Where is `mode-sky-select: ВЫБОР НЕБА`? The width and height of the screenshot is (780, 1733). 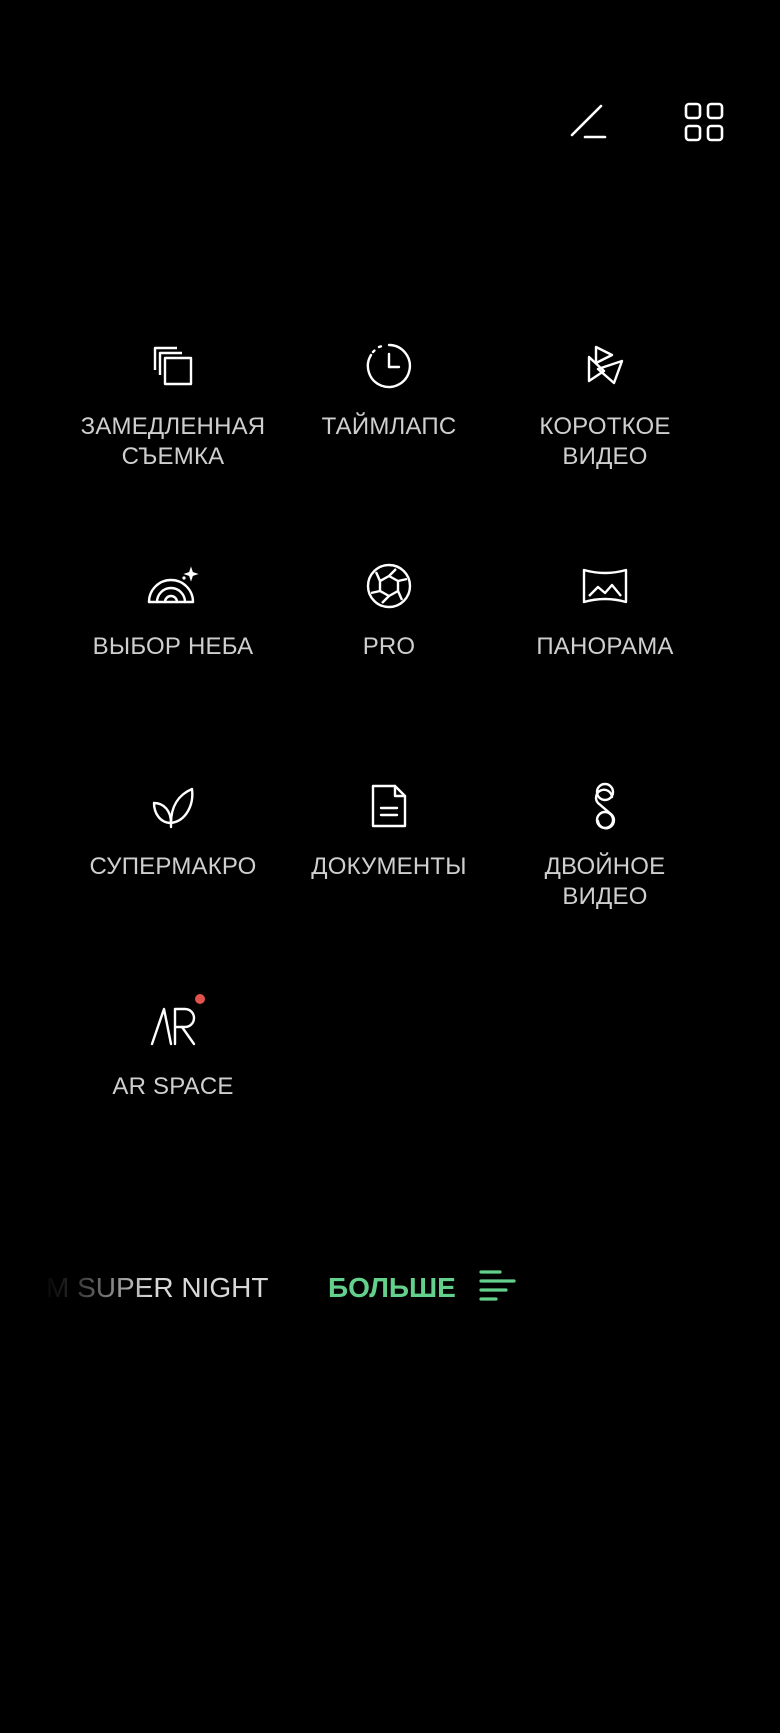
mode-sky-select: ВЫБОР НЕБА is located at coordinates (173, 670).